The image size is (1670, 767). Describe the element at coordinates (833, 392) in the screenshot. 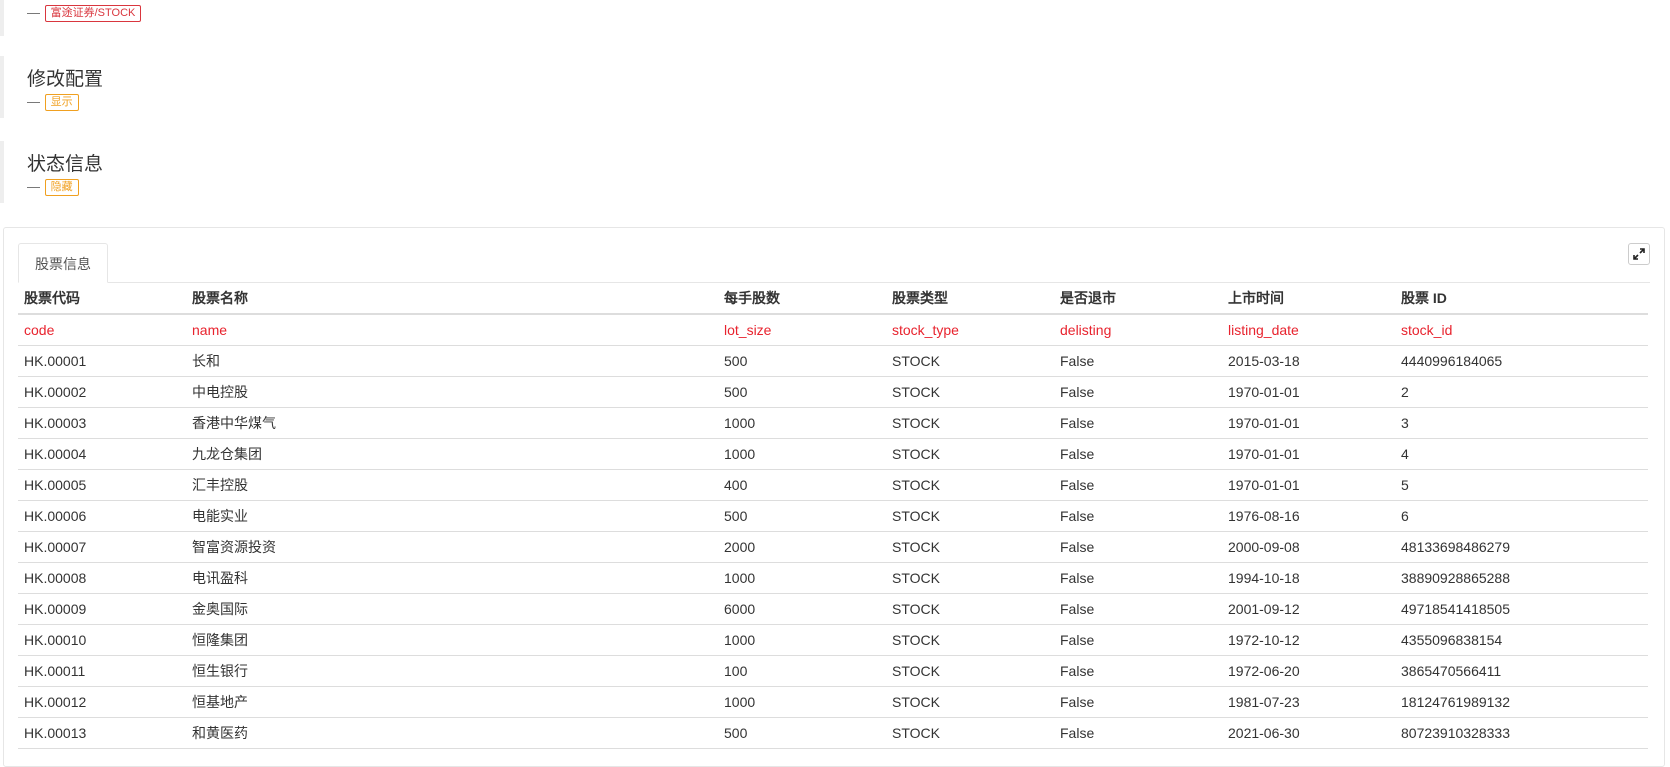

I see `table-row: HK.00002 中电控股 500 STOCK False 1970-01-01 2` at that location.